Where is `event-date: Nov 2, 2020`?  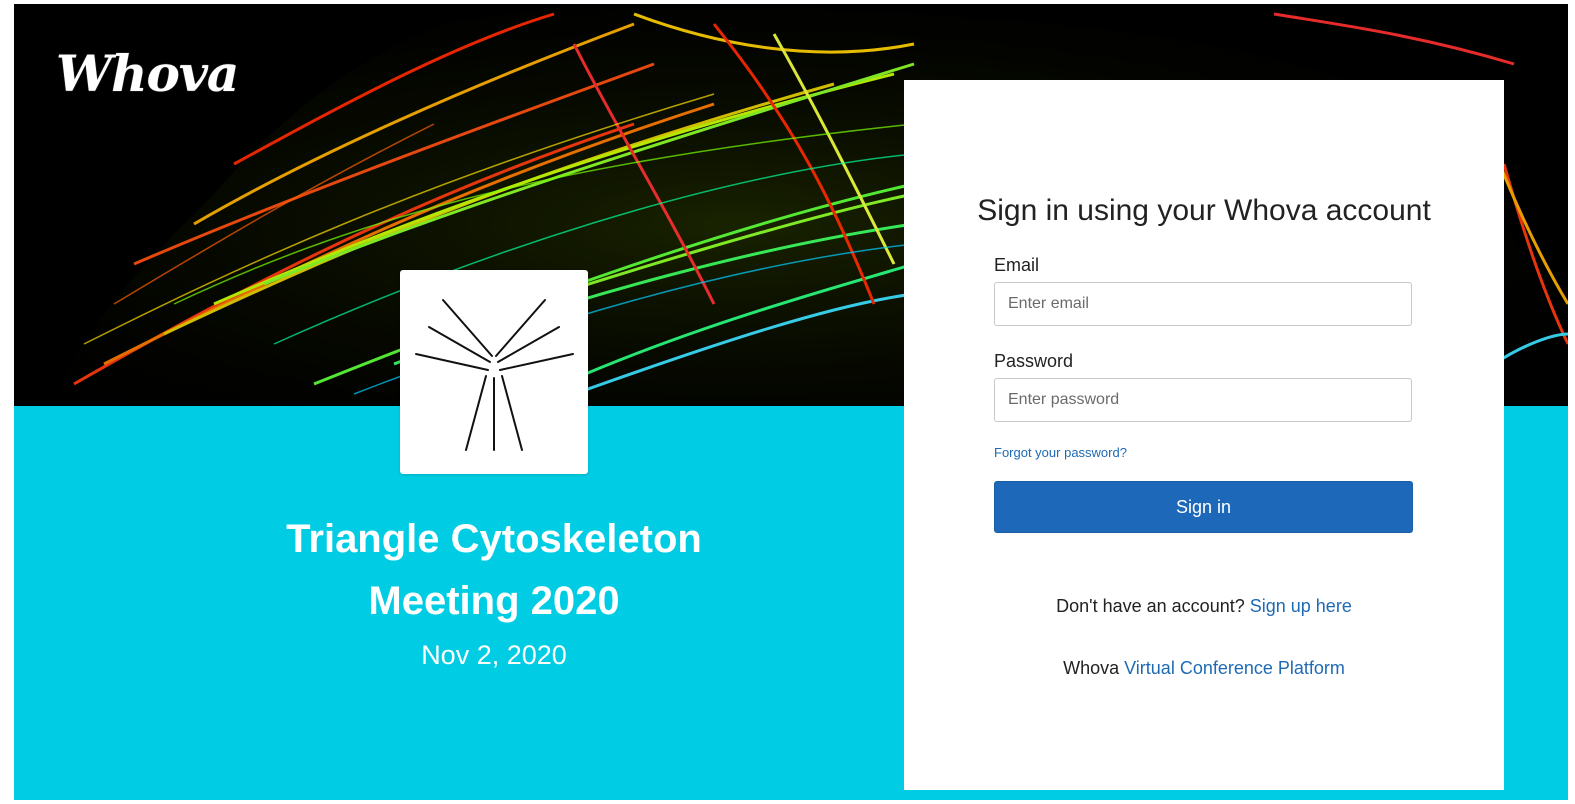
event-date: Nov 2, 2020 is located at coordinates (494, 655).